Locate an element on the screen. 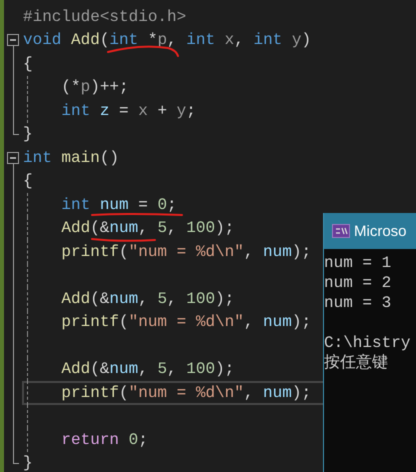 The height and width of the screenshot is (472, 416). window-title: Microso is located at coordinates (380, 231).